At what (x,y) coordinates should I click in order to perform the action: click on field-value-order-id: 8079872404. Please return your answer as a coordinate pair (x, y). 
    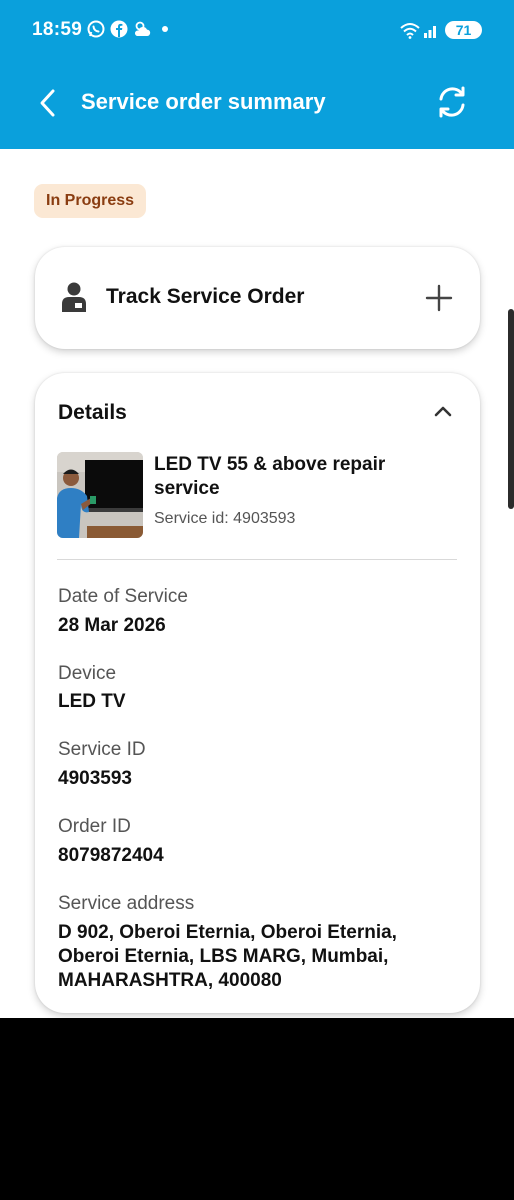
    Looking at the image, I should click on (111, 855).